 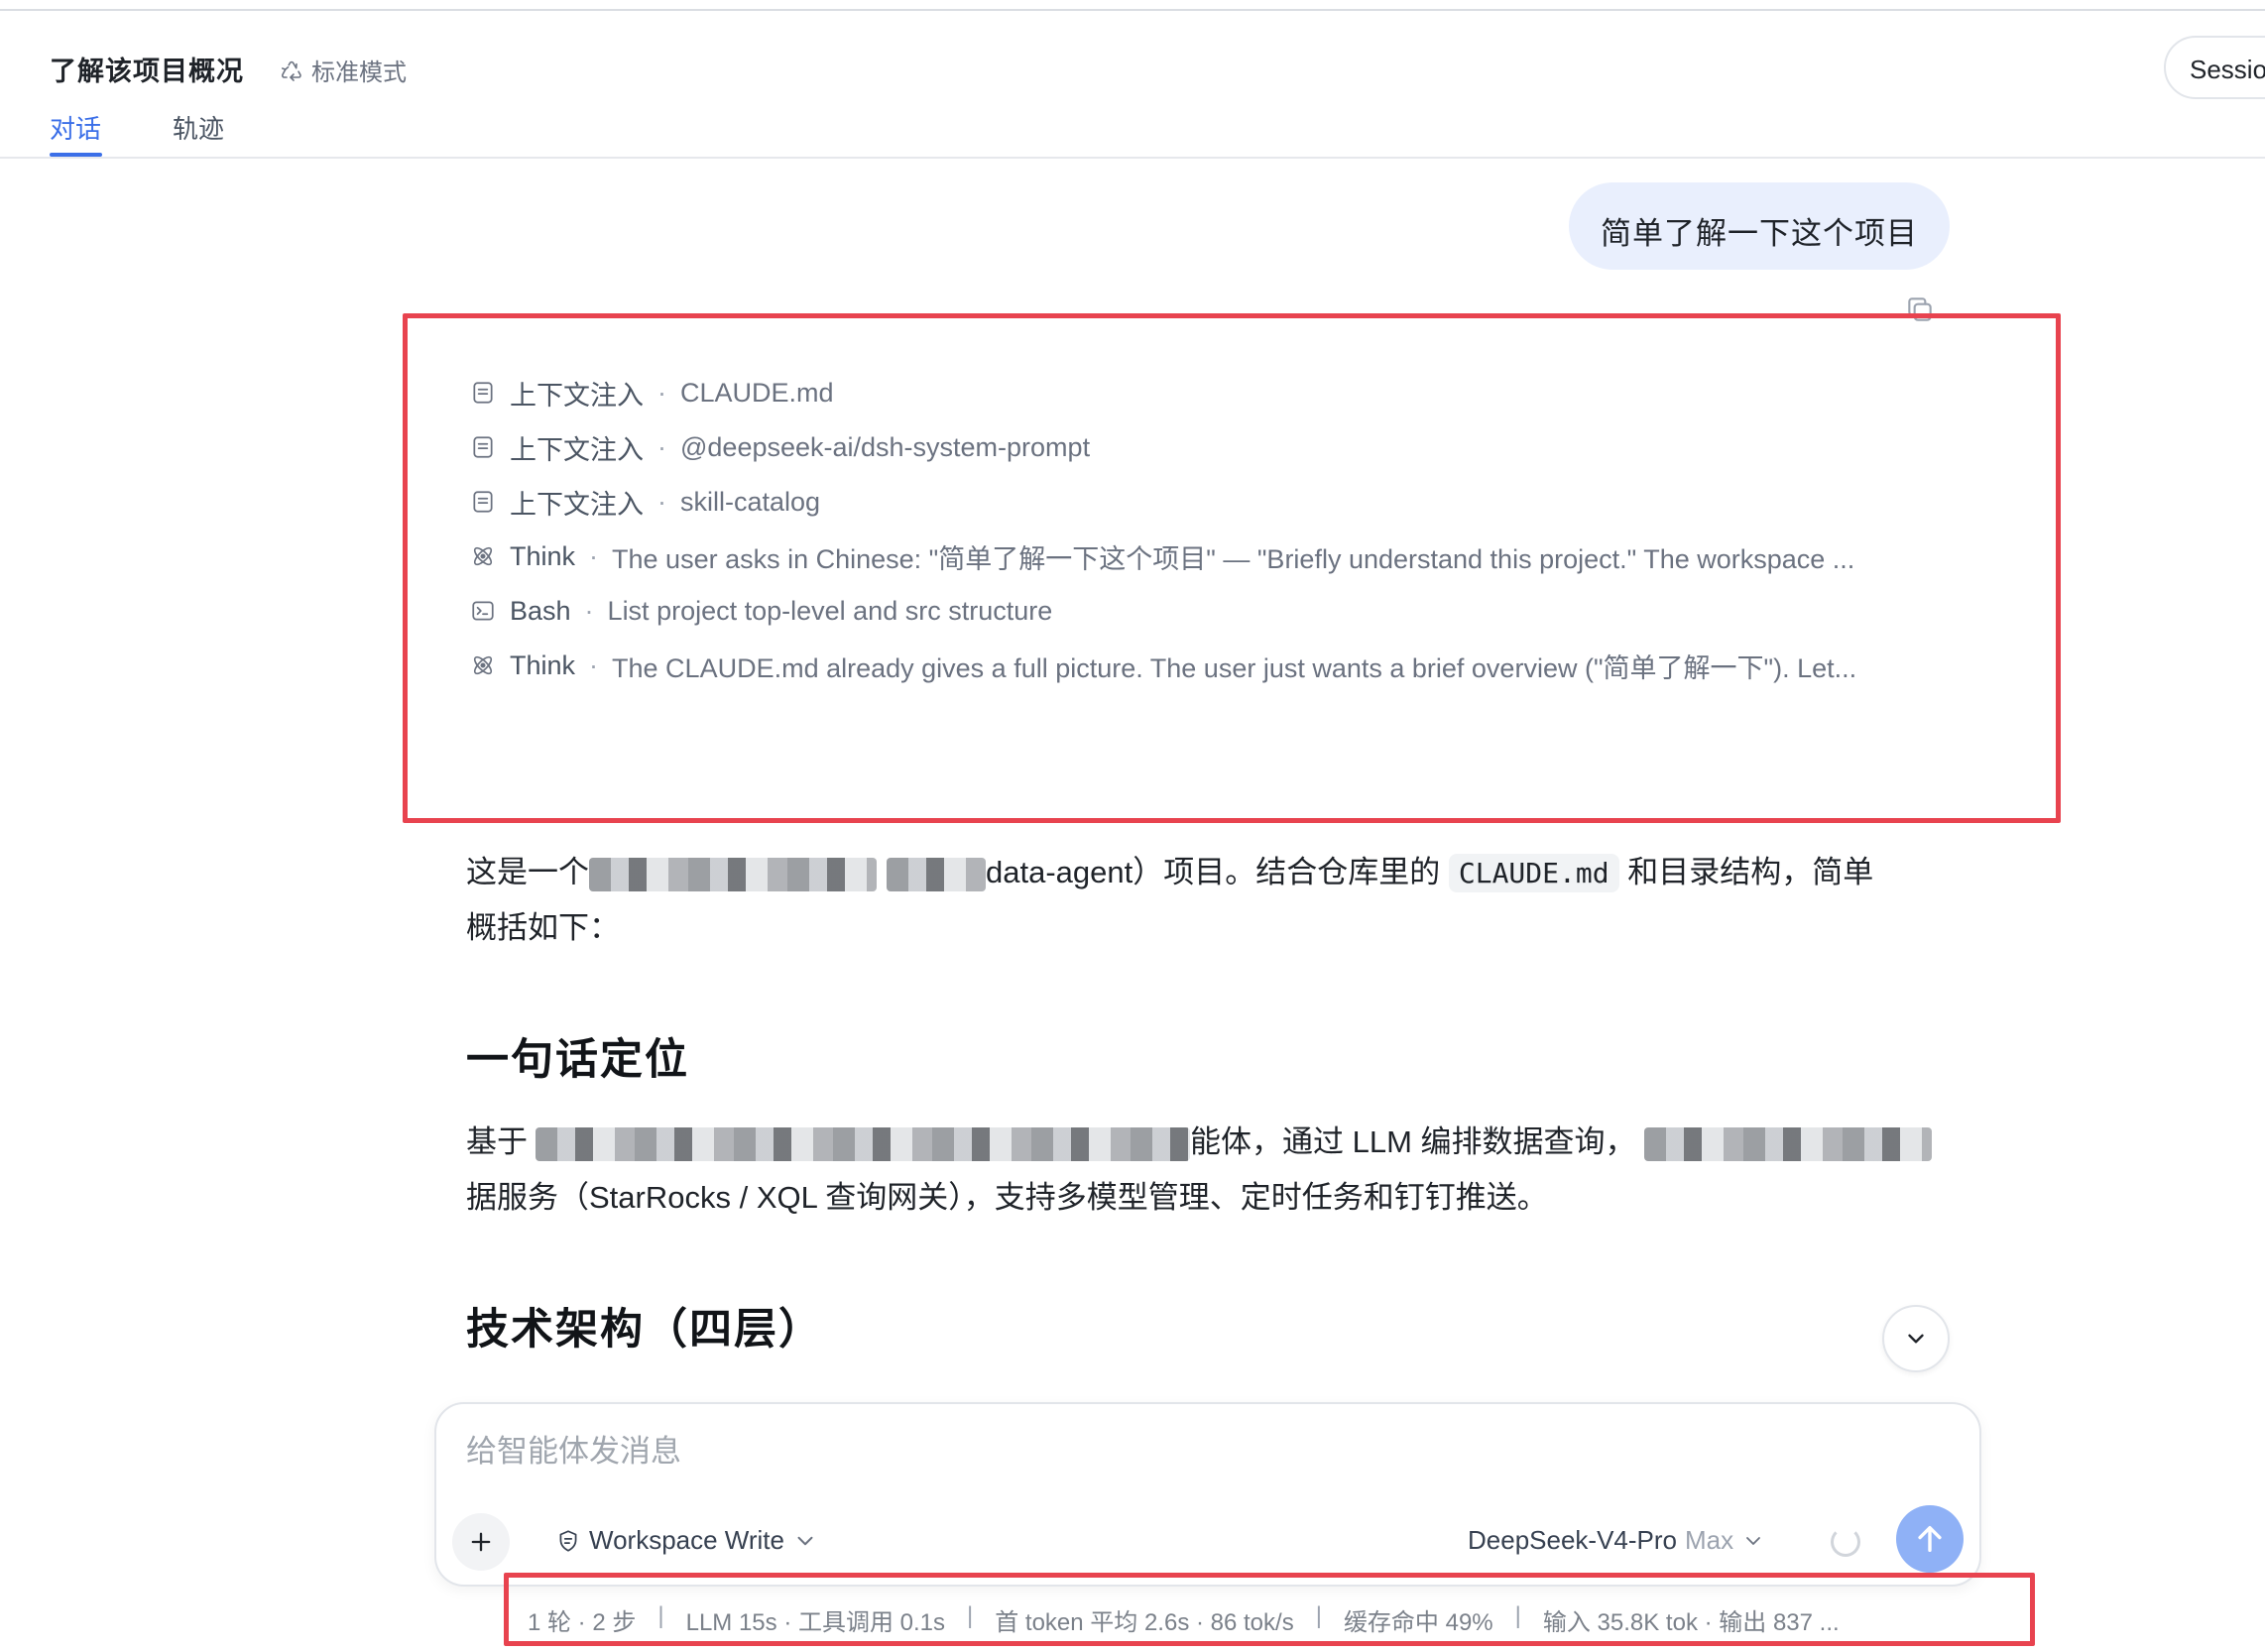 I want to click on shield-icon, so click(x=568, y=1540).